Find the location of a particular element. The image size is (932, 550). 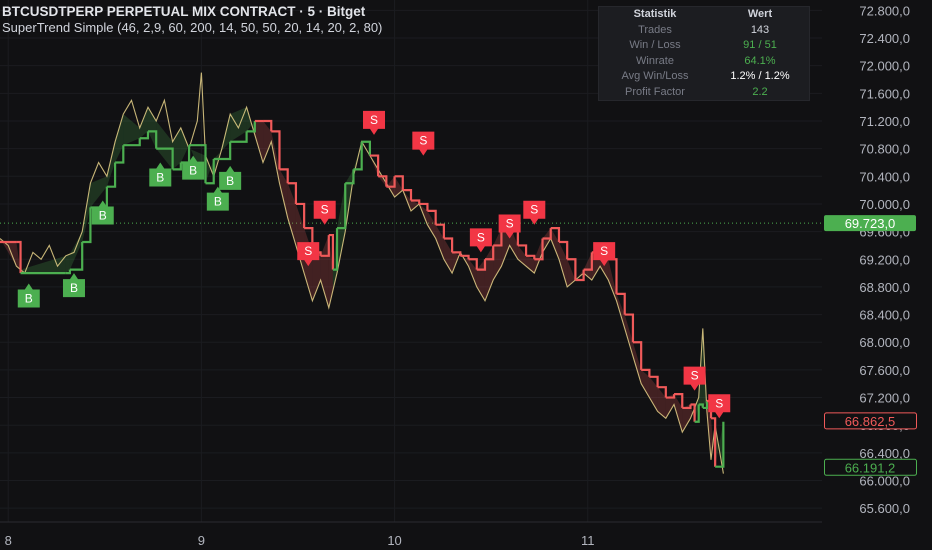

y-tick-label: 67.600,0 is located at coordinates (884, 370).